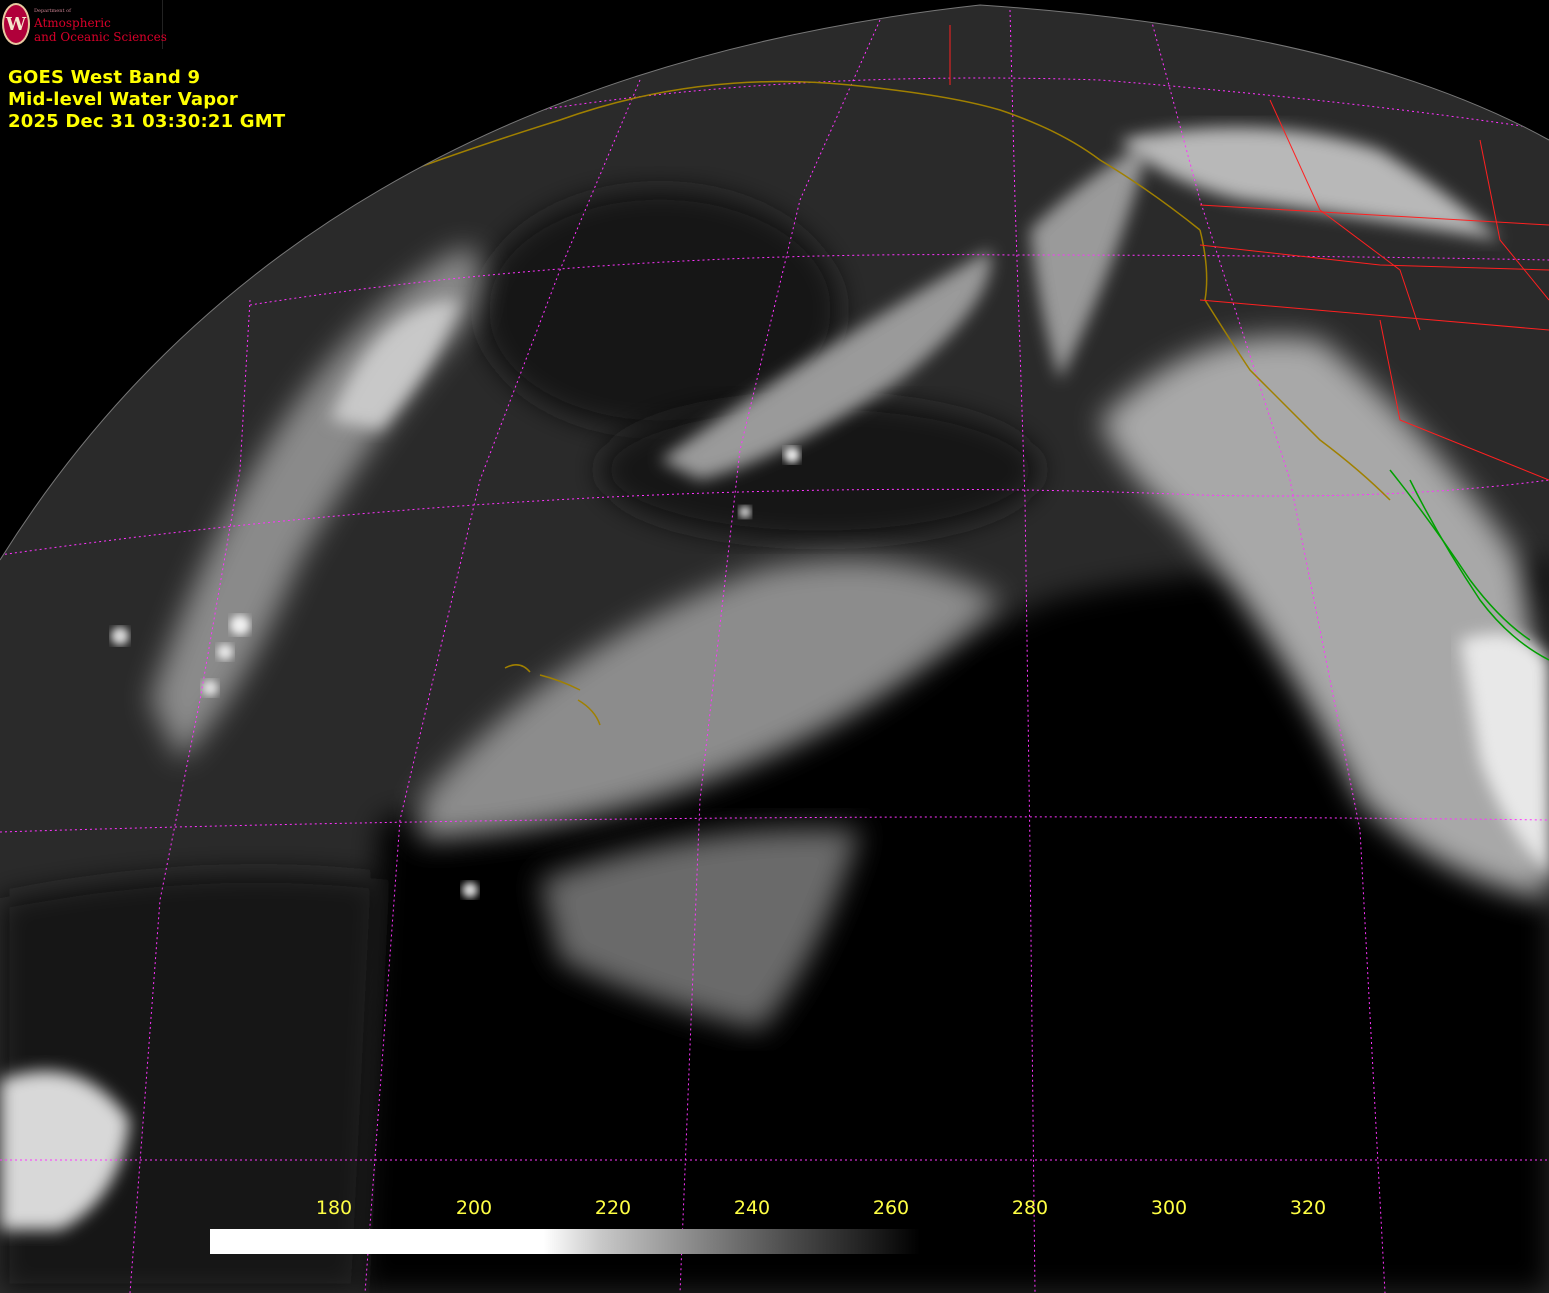 This screenshot has height=1293, width=1549. Describe the element at coordinates (104, 77) in the screenshot. I see `product-title: GOES West Band 9` at that location.